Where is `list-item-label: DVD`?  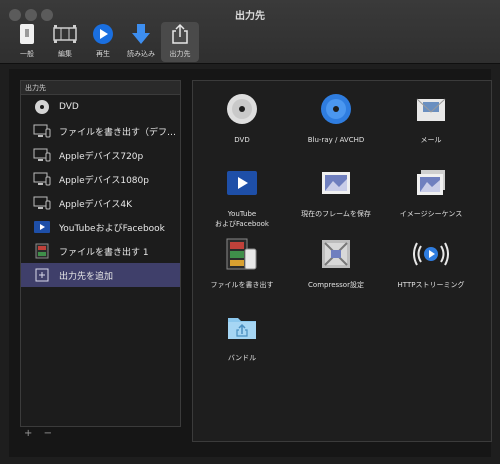
list-item-label: DVD is located at coordinates (69, 107).